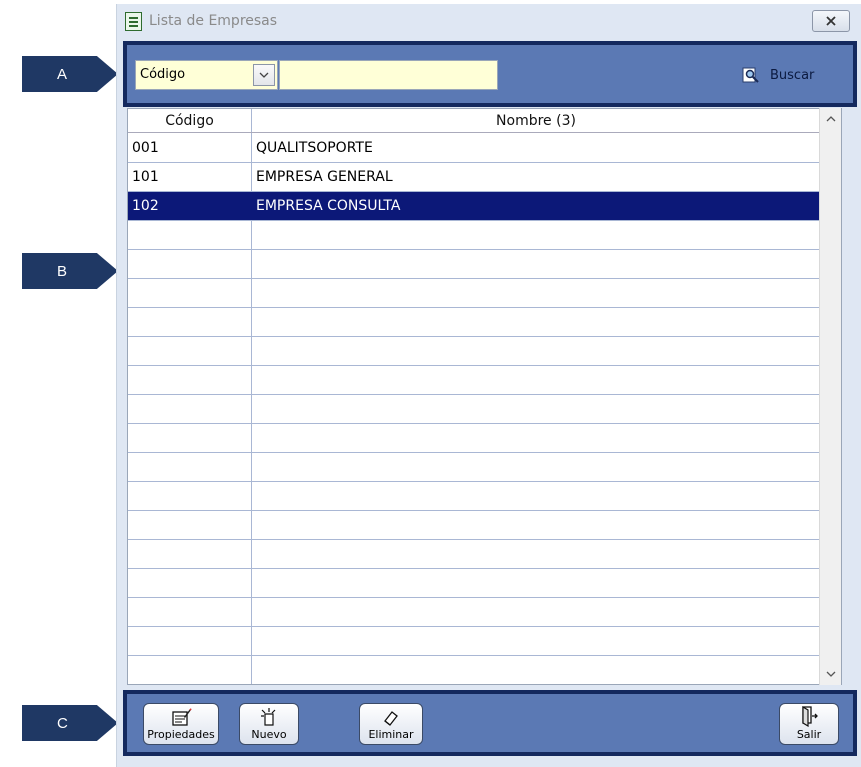 Image resolution: width=861 pixels, height=767 pixels. What do you see at coordinates (133, 21) in the screenshot?
I see `app-icon` at bounding box center [133, 21].